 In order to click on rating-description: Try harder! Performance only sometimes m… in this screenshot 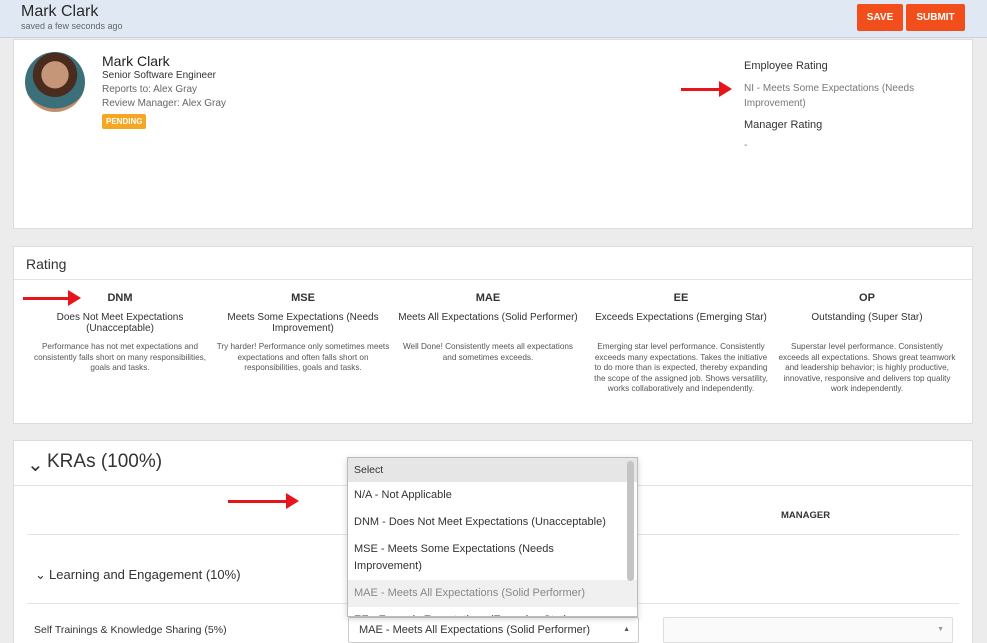, I will do `click(303, 357)`.